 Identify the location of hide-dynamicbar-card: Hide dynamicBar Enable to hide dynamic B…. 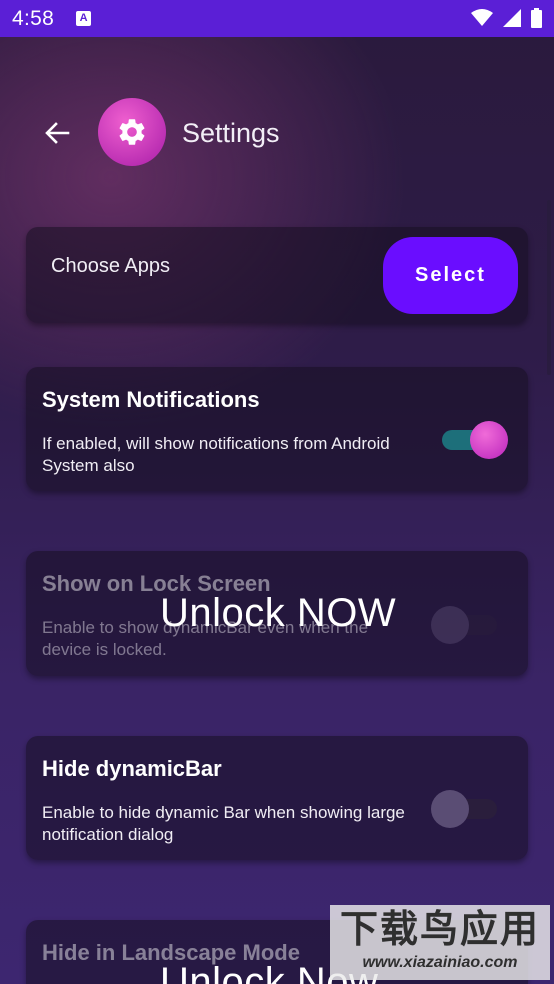
(277, 798).